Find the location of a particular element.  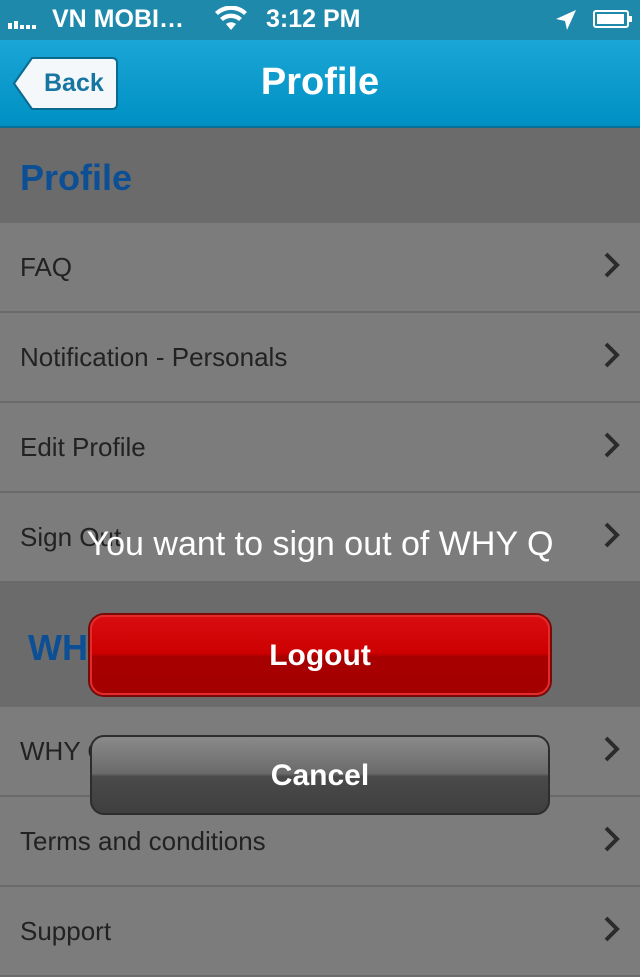

page-title: Profile is located at coordinates (320, 82).